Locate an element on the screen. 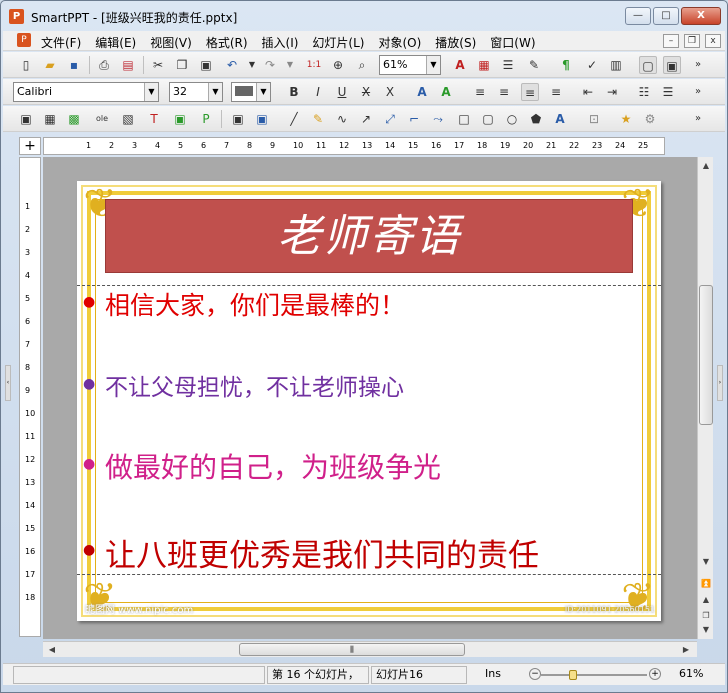 This screenshot has height=693, width=728. clear-format-icon: X is located at coordinates (390, 92).